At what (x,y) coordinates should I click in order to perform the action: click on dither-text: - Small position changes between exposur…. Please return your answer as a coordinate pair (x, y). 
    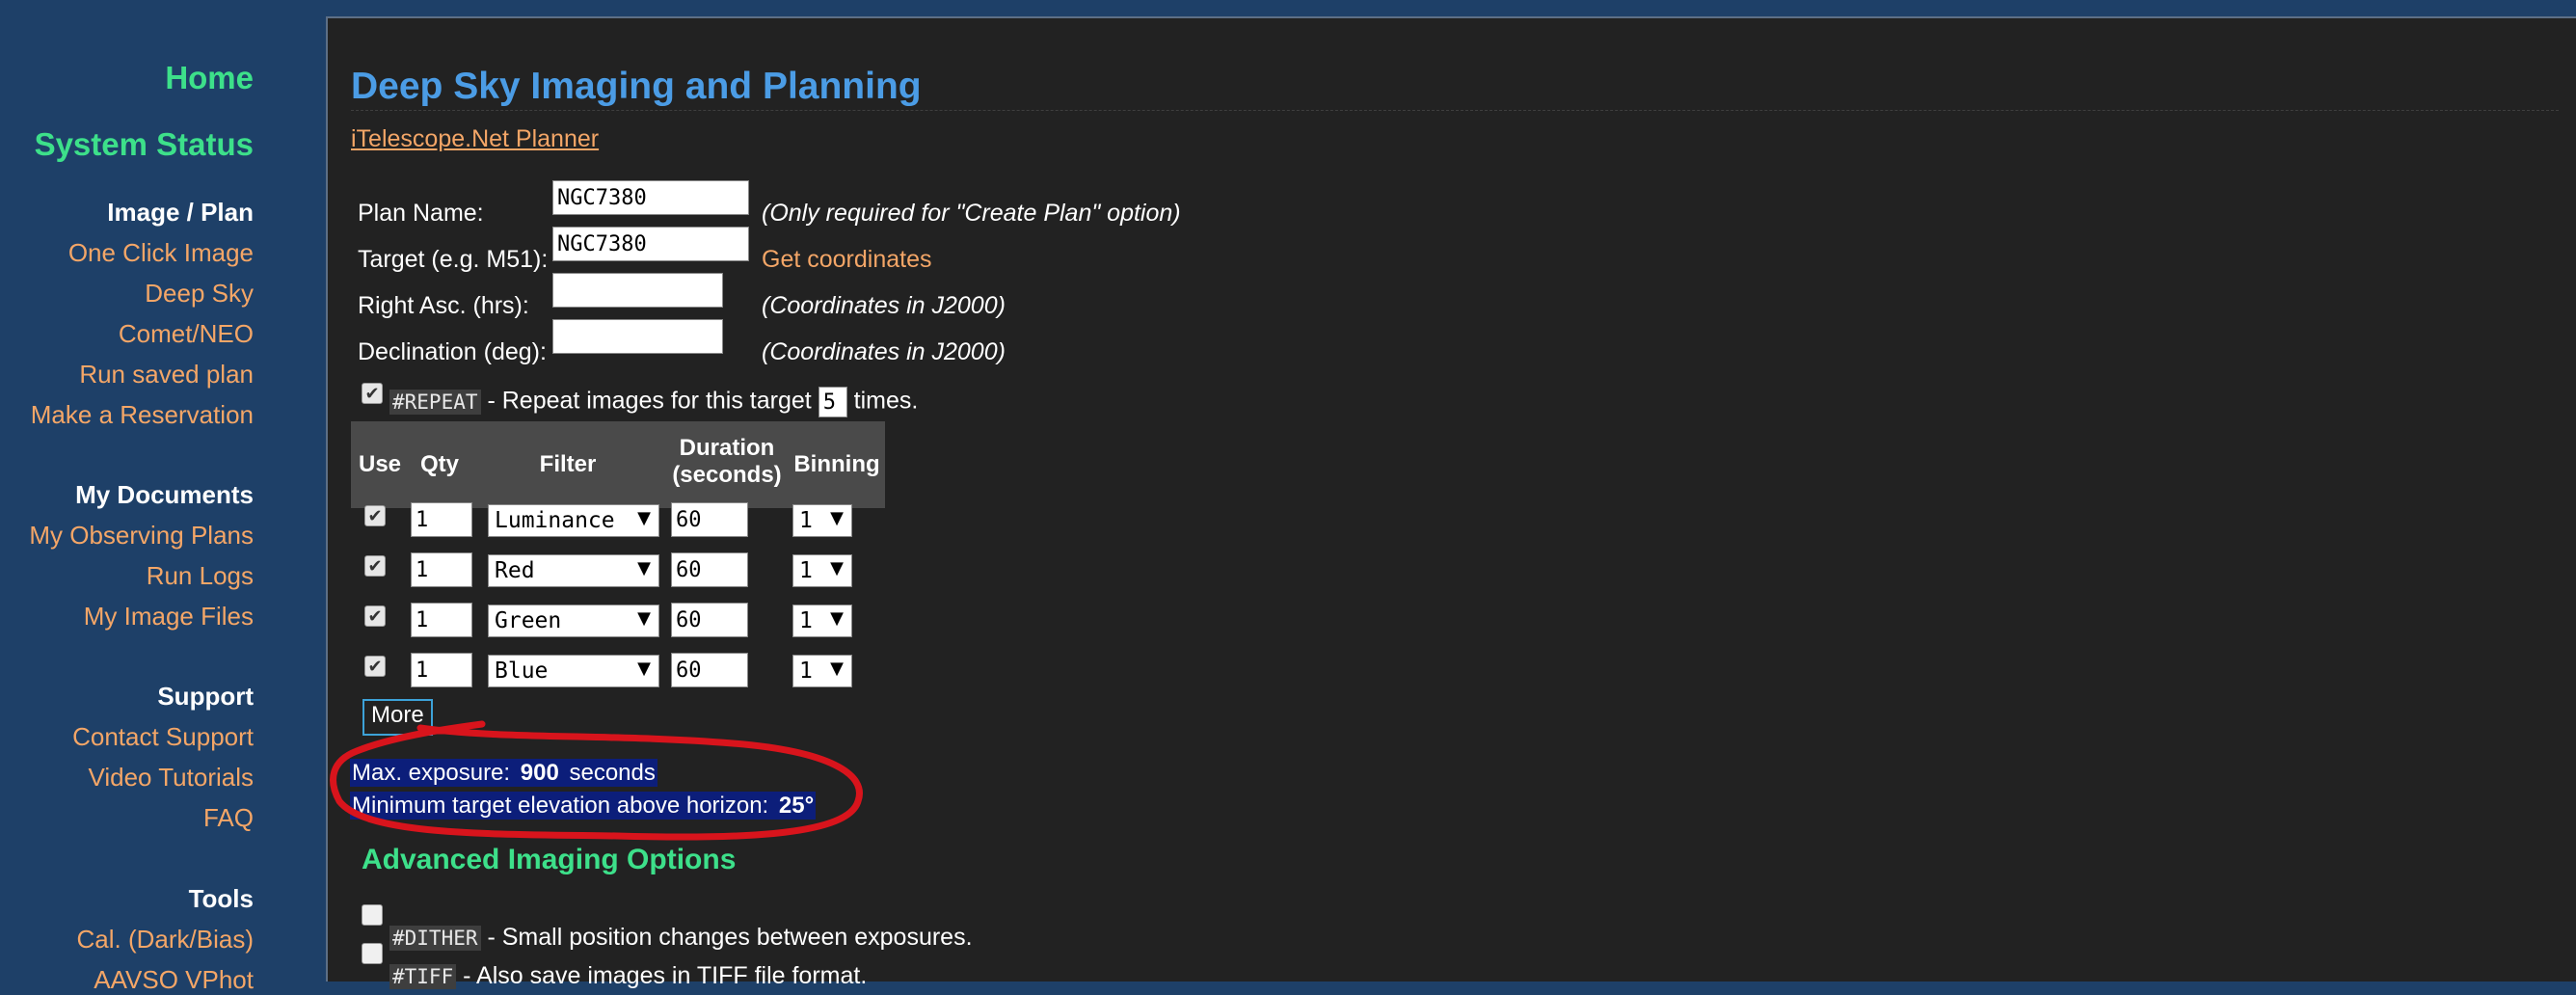
    Looking at the image, I should click on (727, 938).